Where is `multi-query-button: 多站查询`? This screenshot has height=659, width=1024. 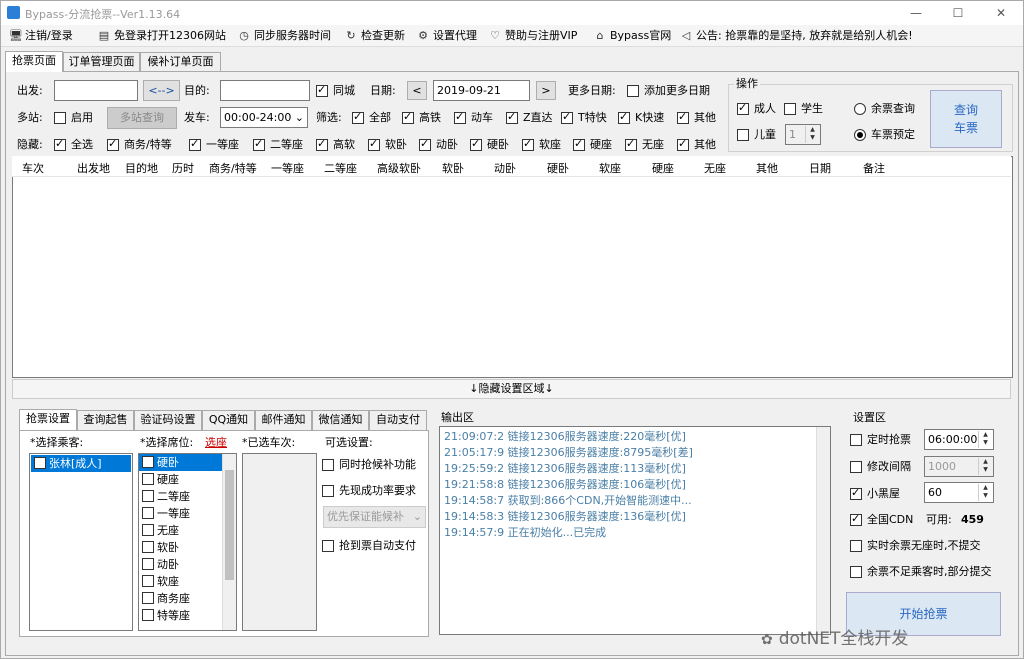
multi-query-button: 多站查询 is located at coordinates (142, 118).